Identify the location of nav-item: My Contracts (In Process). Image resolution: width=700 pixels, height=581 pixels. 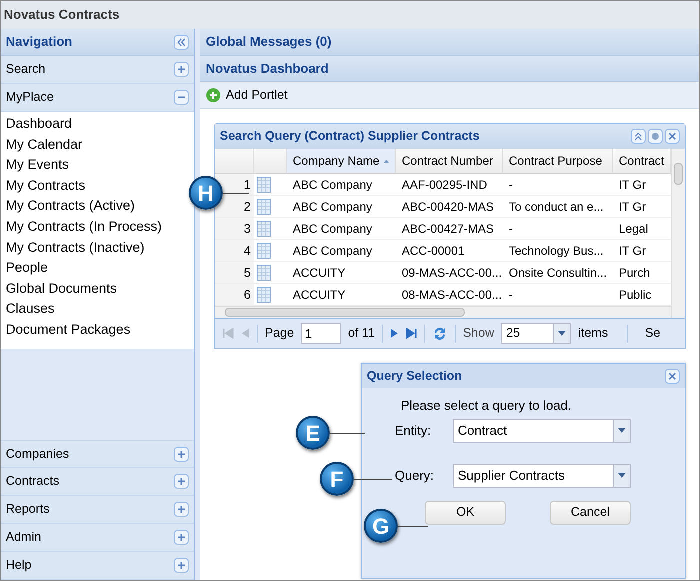
(84, 227).